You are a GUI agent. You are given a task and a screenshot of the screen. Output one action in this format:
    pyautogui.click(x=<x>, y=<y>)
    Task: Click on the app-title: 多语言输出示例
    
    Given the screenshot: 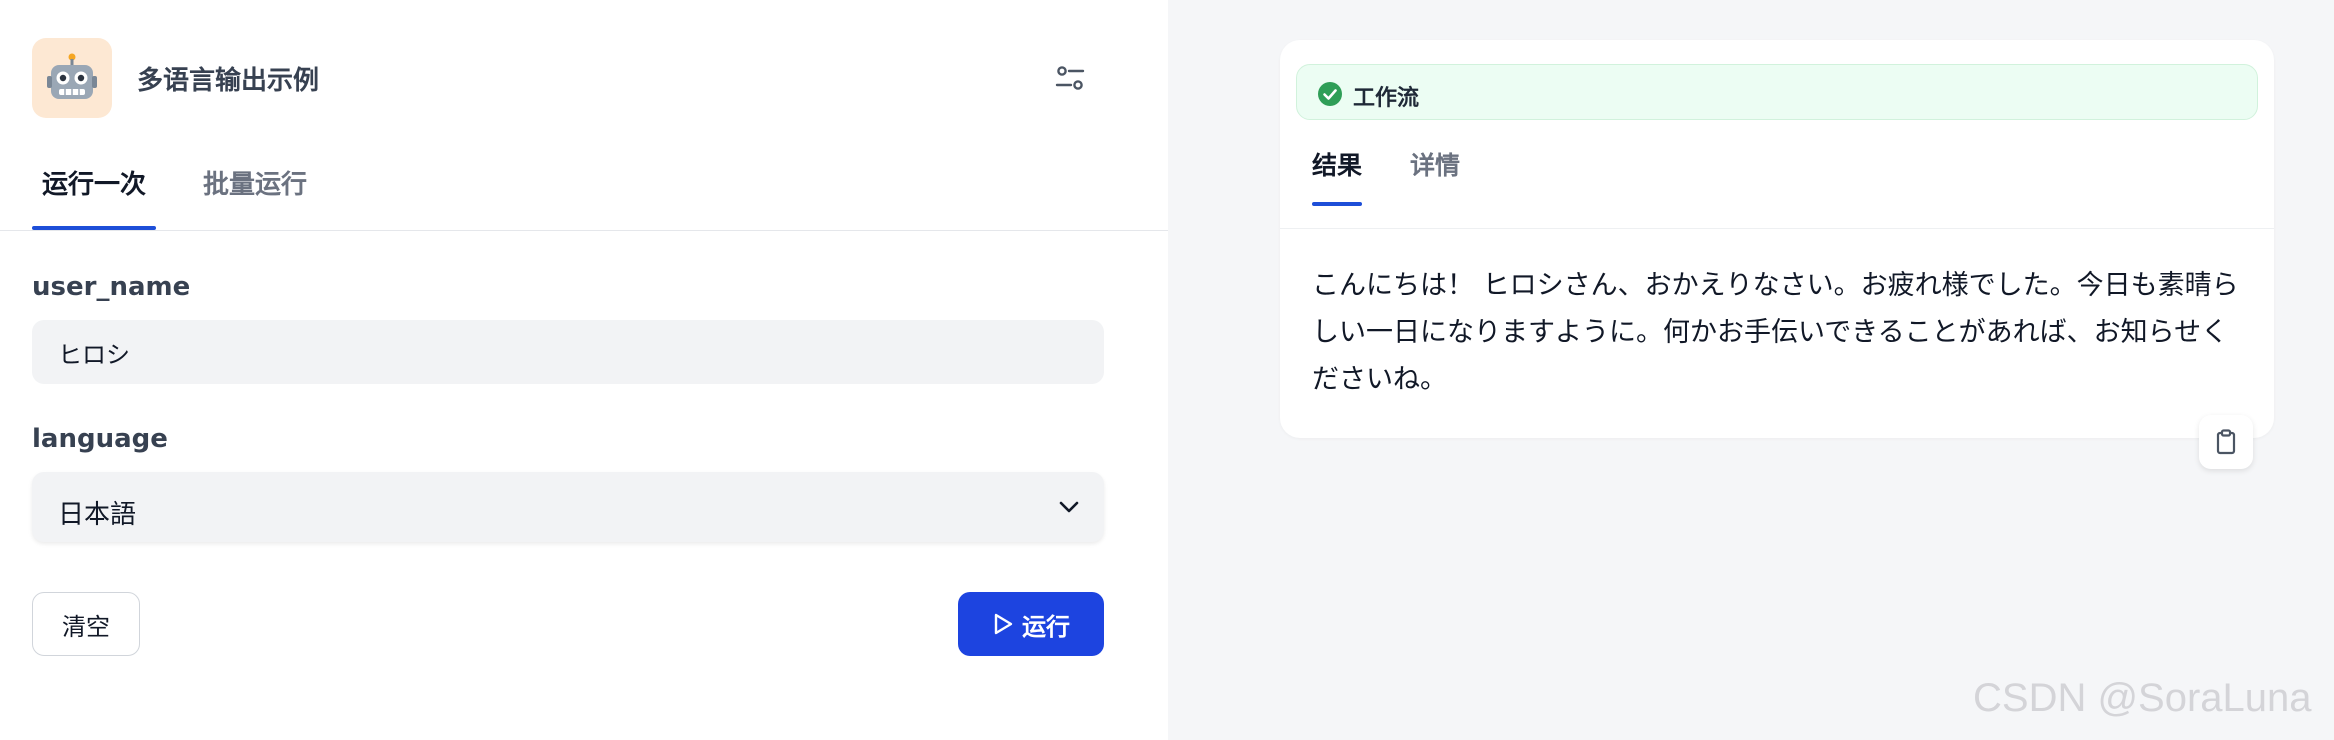 What is the action you would take?
    pyautogui.click(x=228, y=81)
    